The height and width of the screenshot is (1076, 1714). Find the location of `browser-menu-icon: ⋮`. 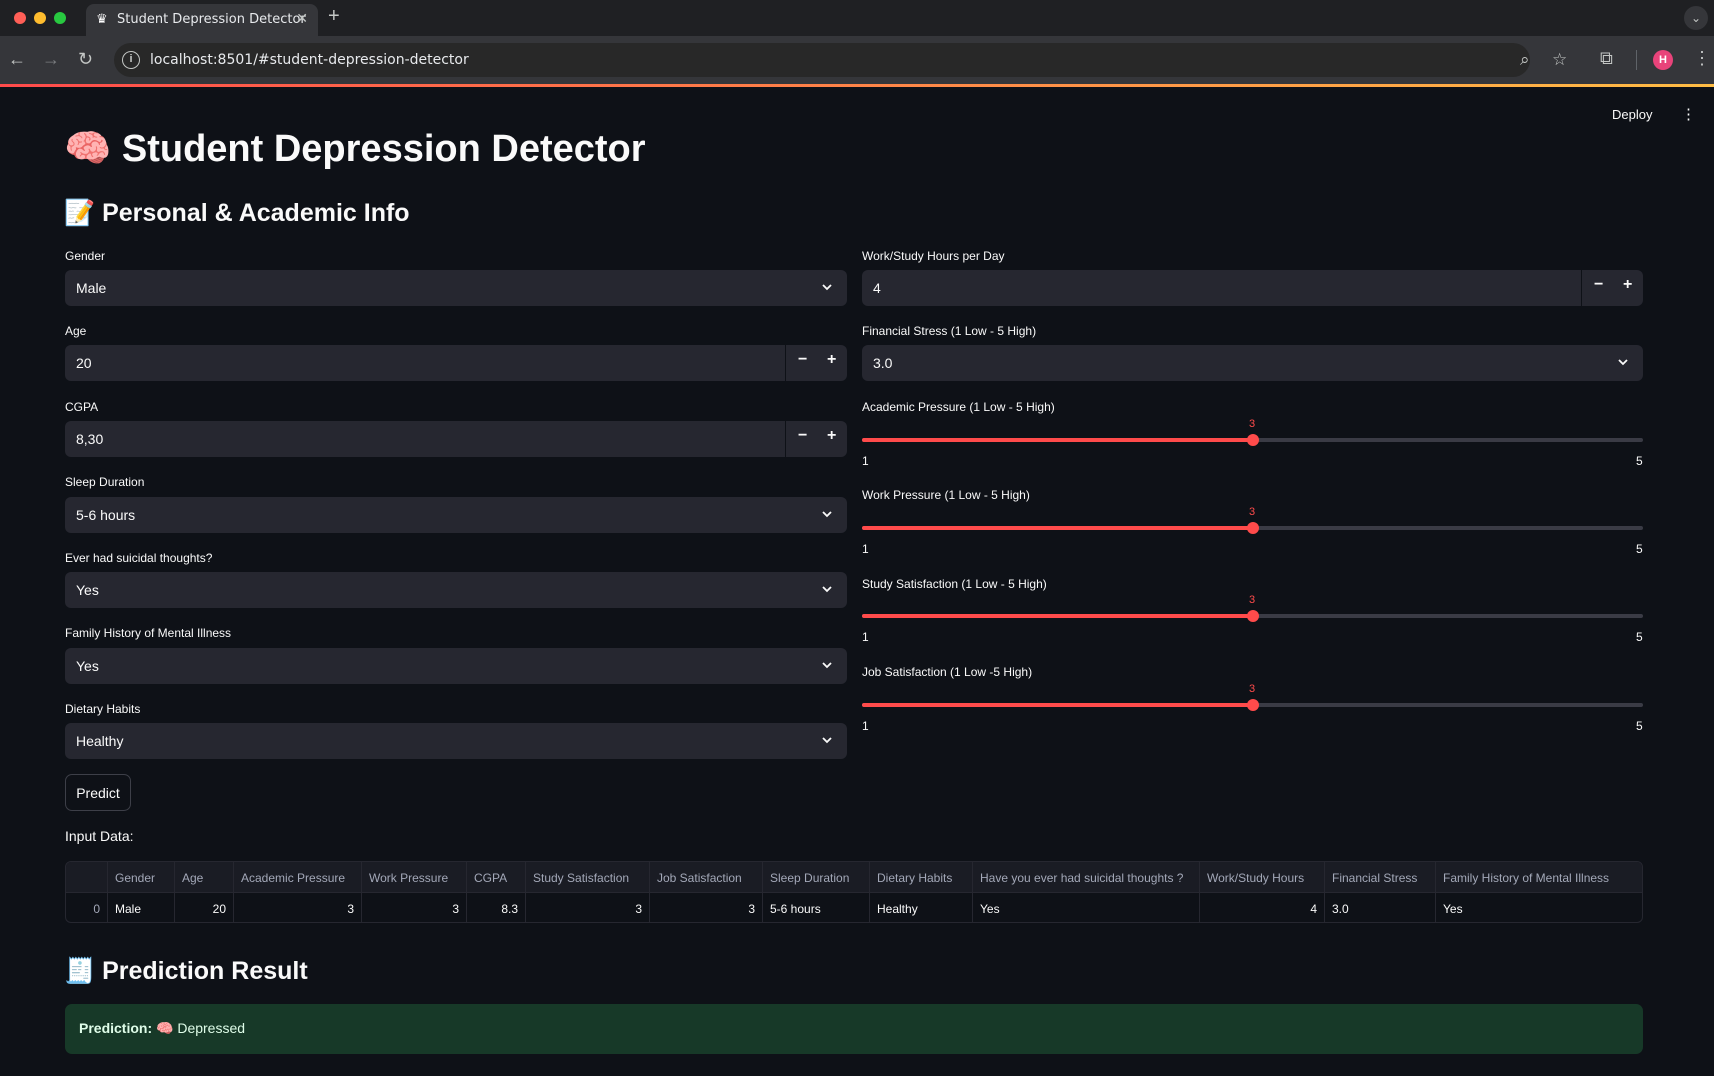

browser-menu-icon: ⋮ is located at coordinates (1702, 58).